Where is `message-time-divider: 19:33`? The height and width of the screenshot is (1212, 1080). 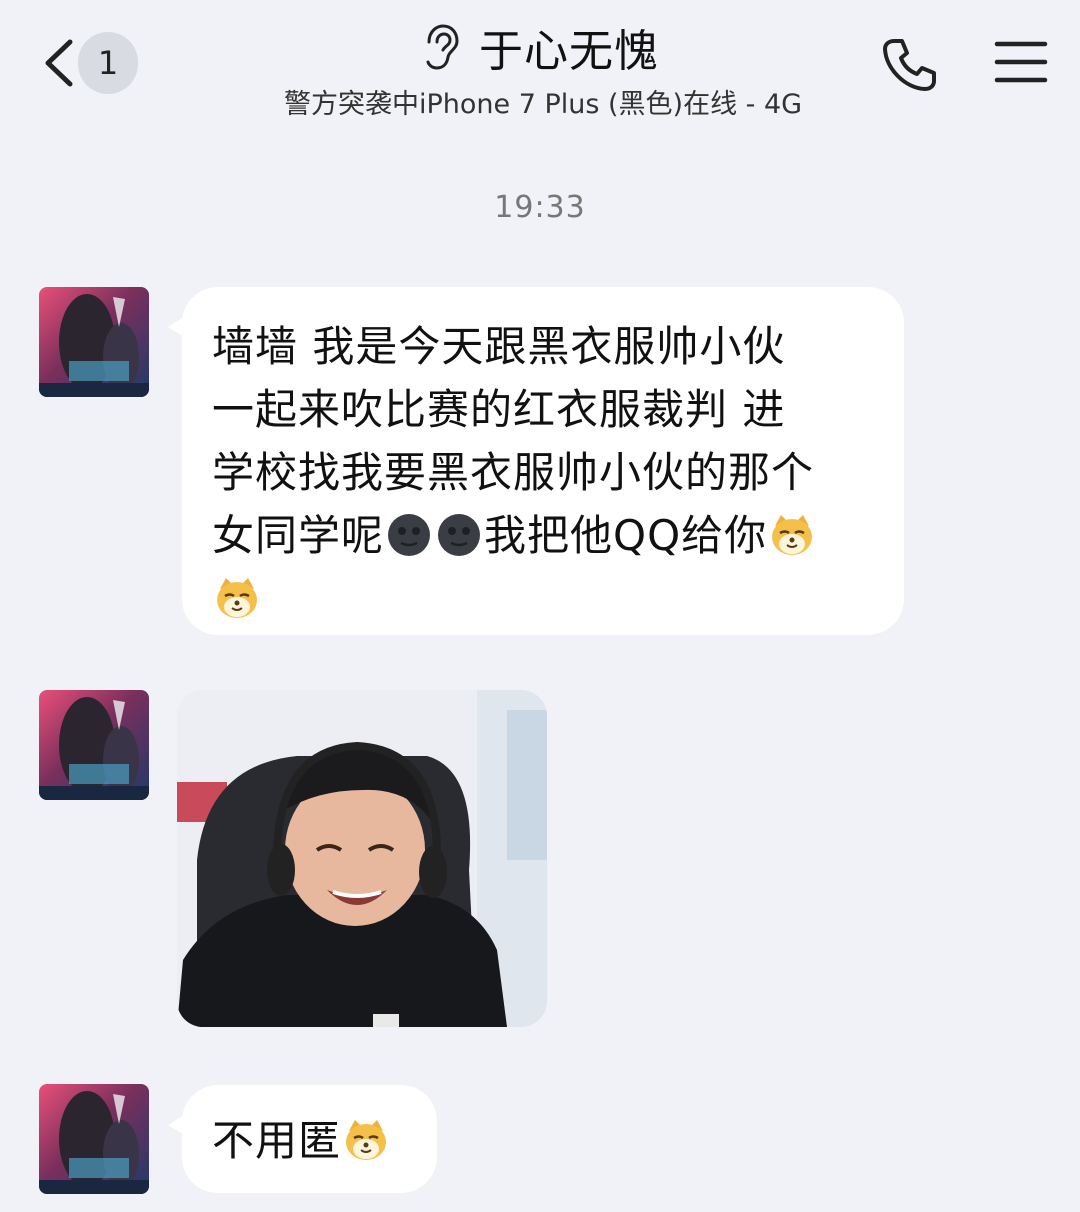
message-time-divider: 19:33 is located at coordinates (540, 207).